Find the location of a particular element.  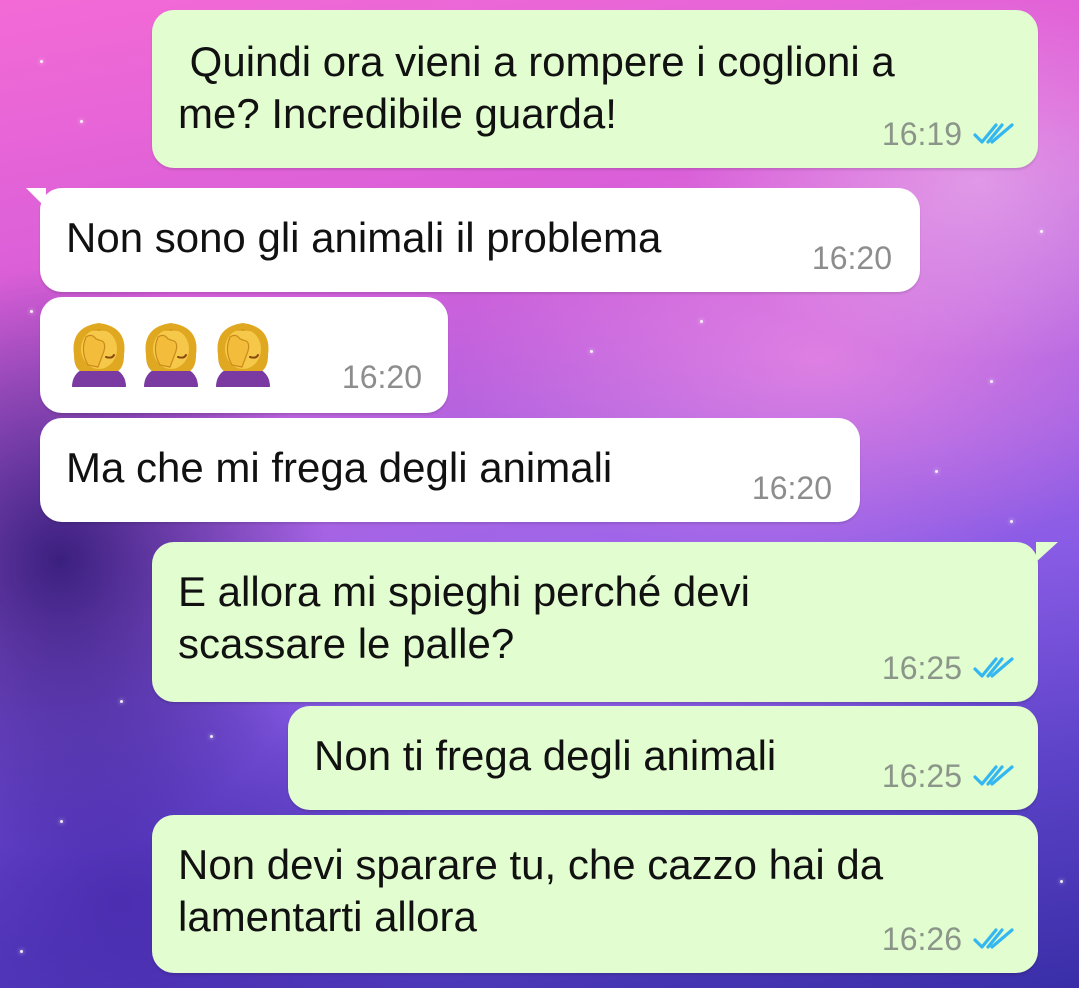

message-bubble-incoming: Non sono gli animali il problema 16:20 is located at coordinates (473, 240).